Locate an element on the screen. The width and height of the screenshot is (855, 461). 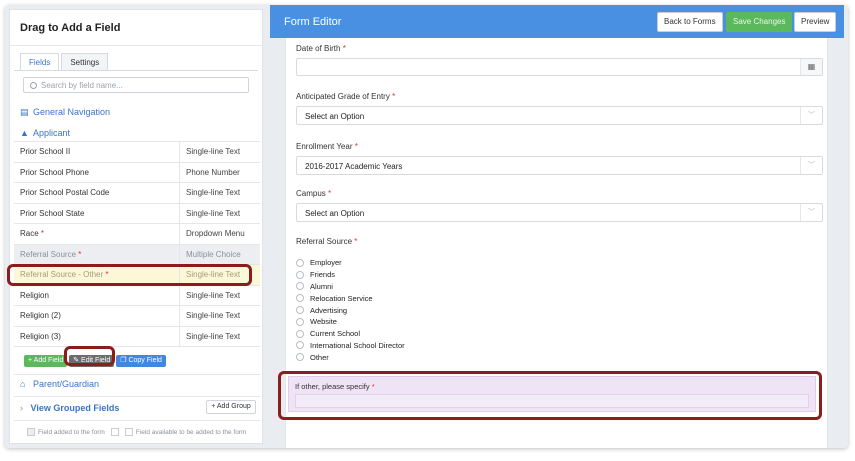
radio-option: Advertising is located at coordinates (350, 310).